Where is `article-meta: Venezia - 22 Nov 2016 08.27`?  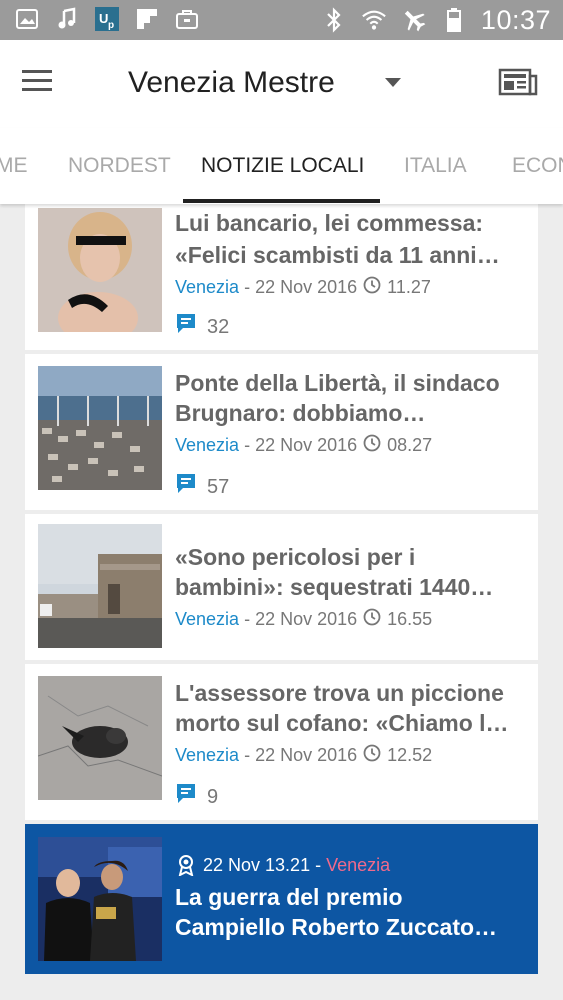
article-meta: Venezia - 22 Nov 2016 08.27 is located at coordinates (303, 445).